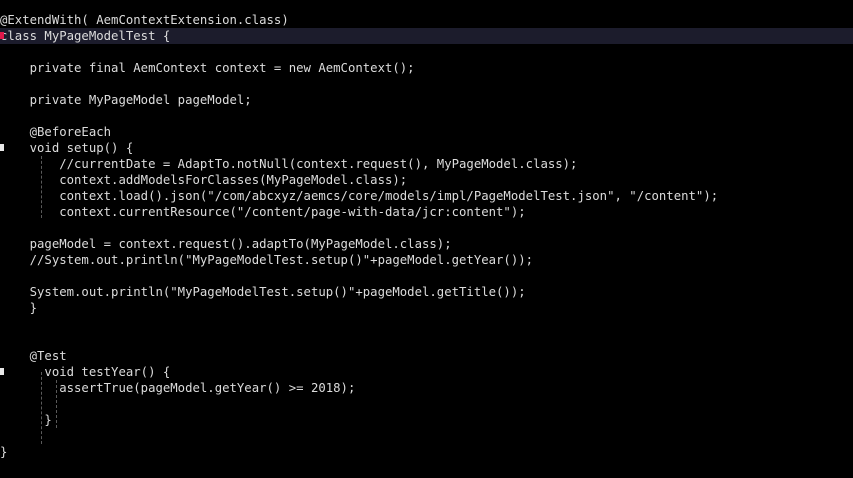 The image size is (853, 478). I want to click on code-line: private MyPageModel pageModel;, so click(426, 100).